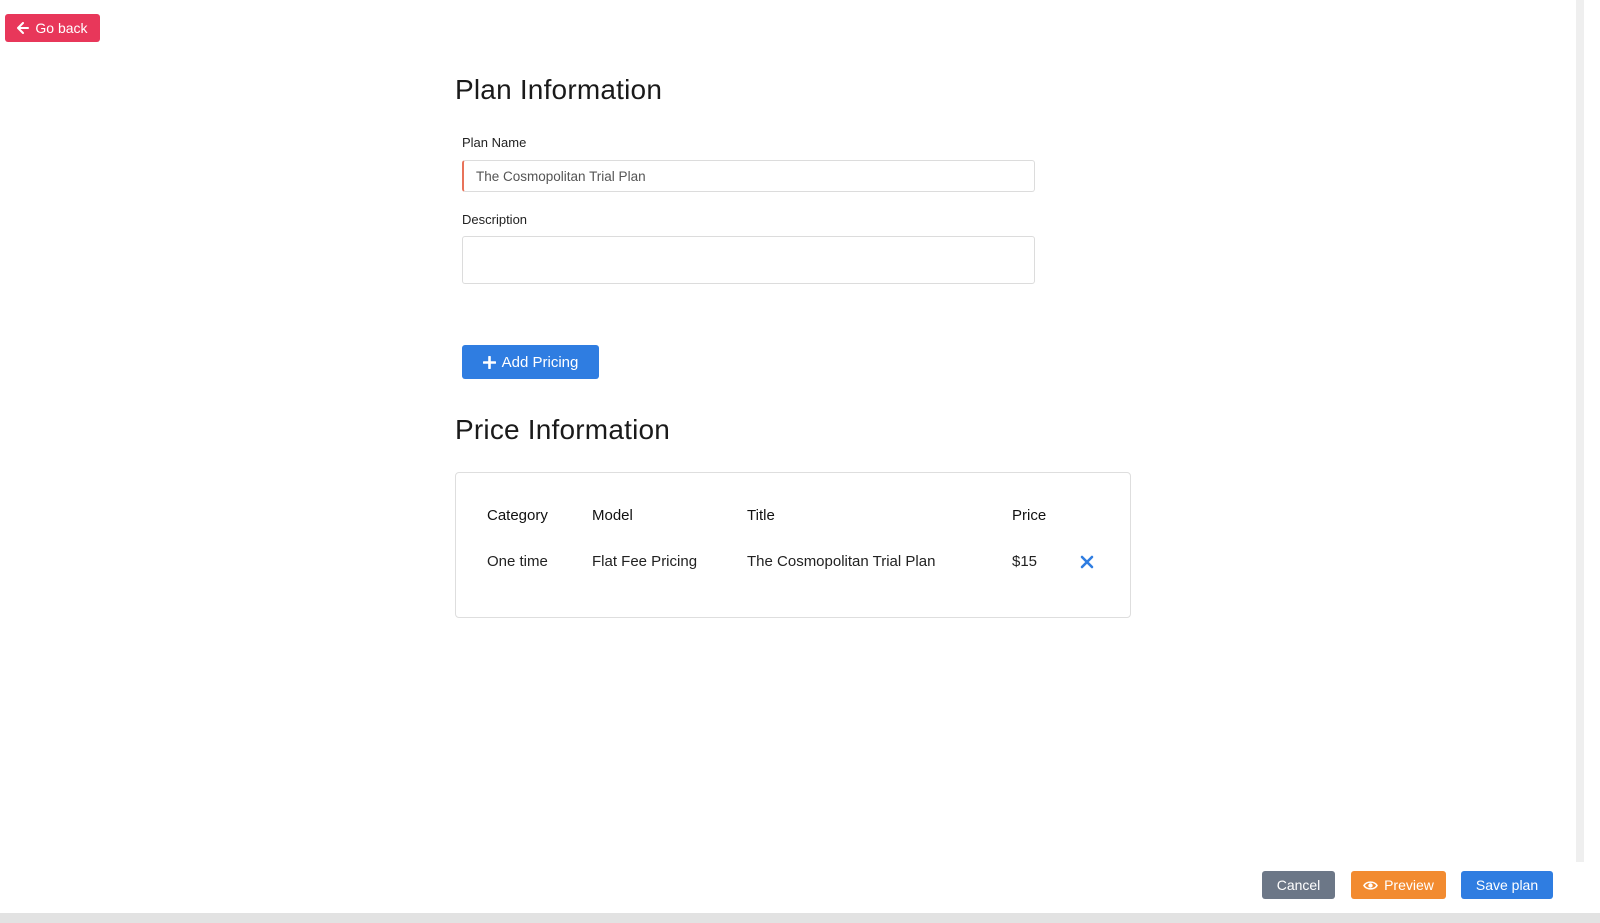 The height and width of the screenshot is (923, 1600). I want to click on vertical-scrollbar, so click(1584, 461).